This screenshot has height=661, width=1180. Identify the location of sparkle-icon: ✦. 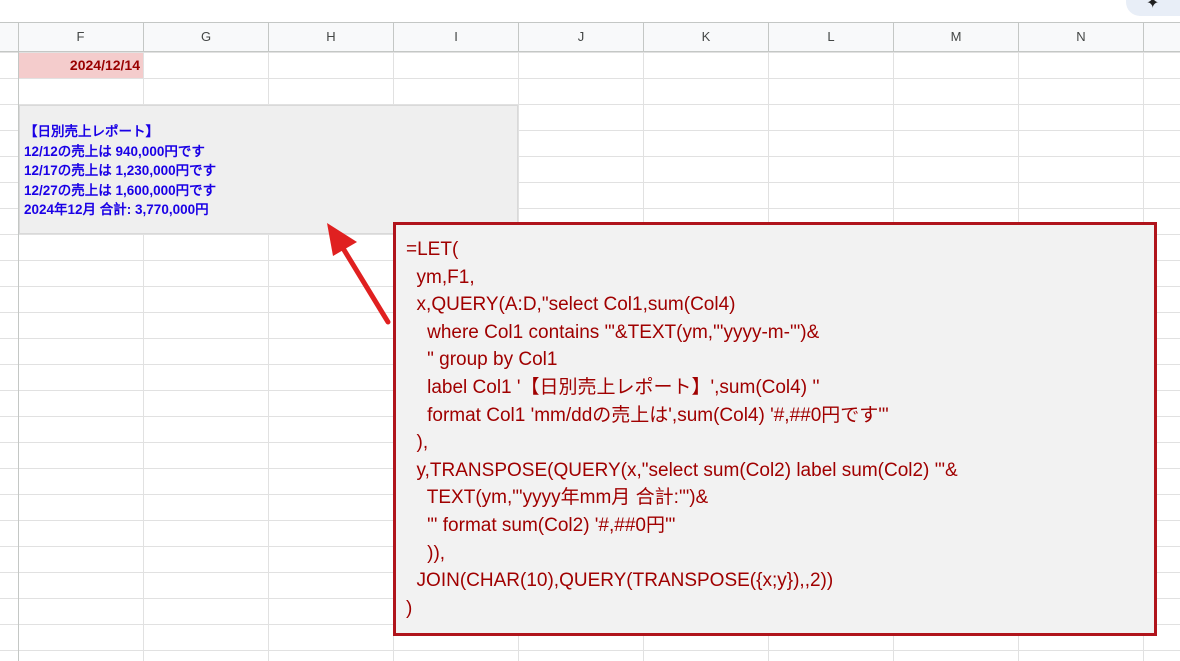
(1153, 6).